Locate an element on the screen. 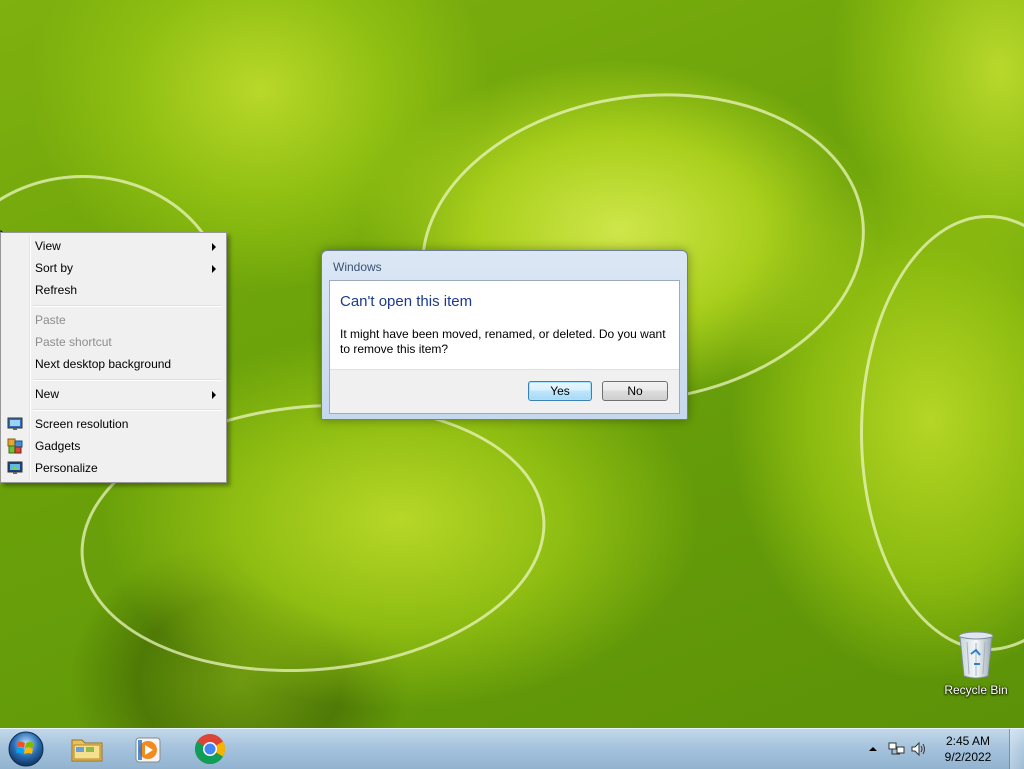 This screenshot has height=769, width=1024. menu-item-refresh: Refresh is located at coordinates (113, 290).